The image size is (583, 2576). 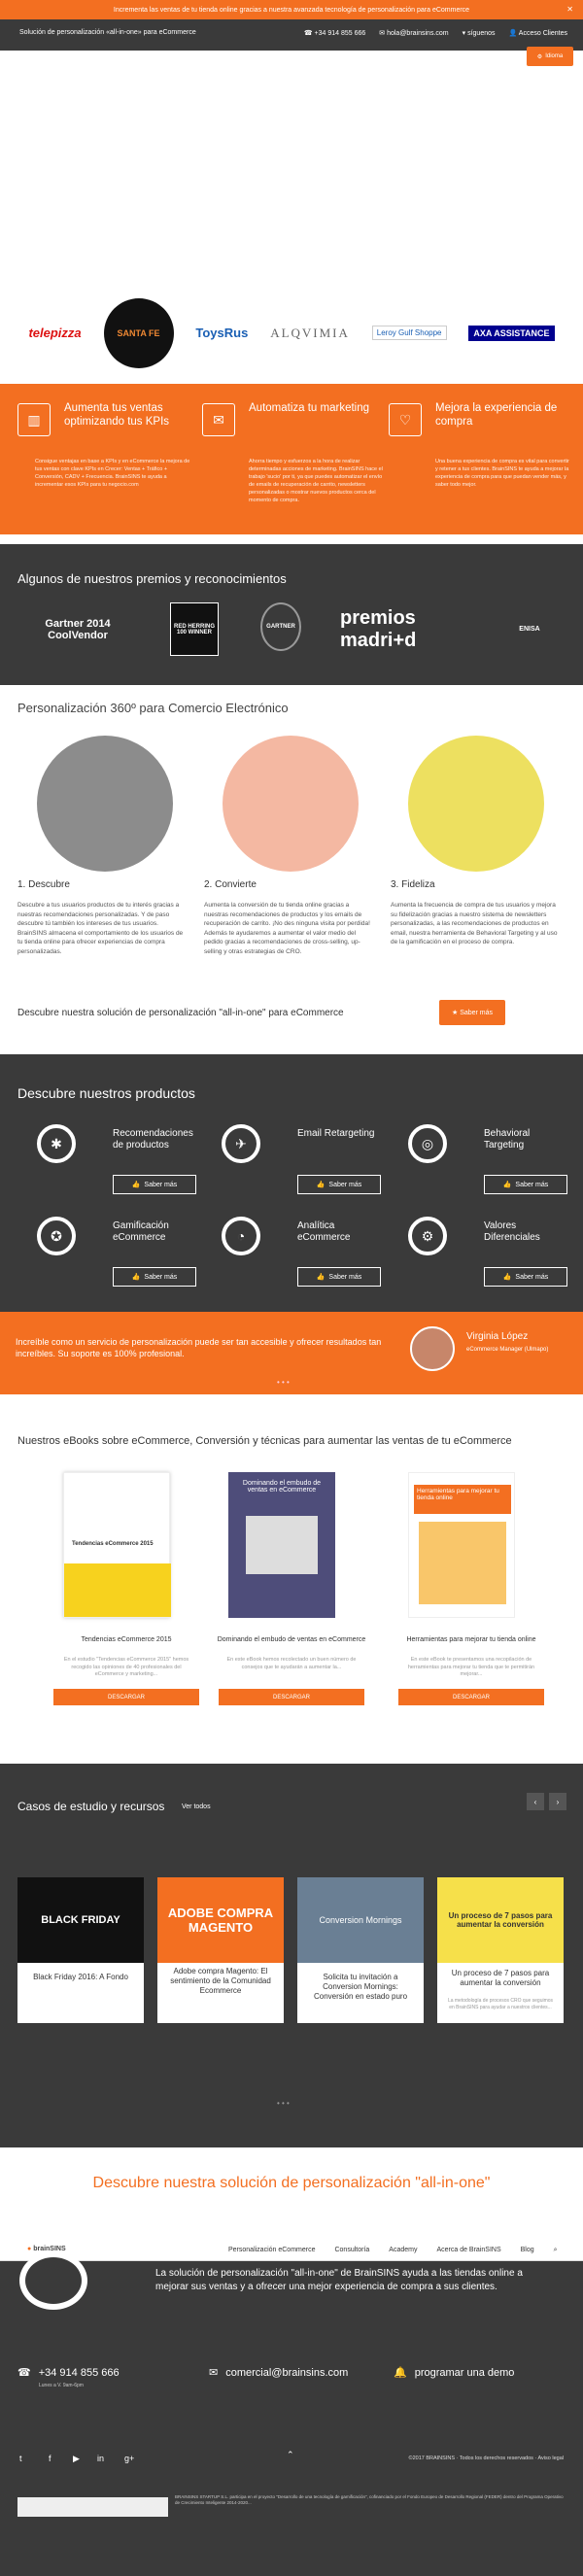 What do you see at coordinates (78, 629) in the screenshot?
I see `award-logo: Gartner 2014 CoolVendor` at bounding box center [78, 629].